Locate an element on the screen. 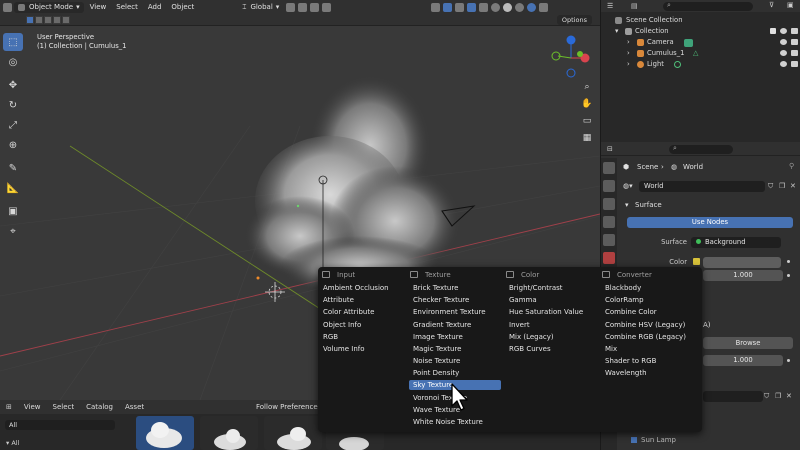 The width and height of the screenshot is (800, 450). value-field: 1.000 is located at coordinates (743, 360).